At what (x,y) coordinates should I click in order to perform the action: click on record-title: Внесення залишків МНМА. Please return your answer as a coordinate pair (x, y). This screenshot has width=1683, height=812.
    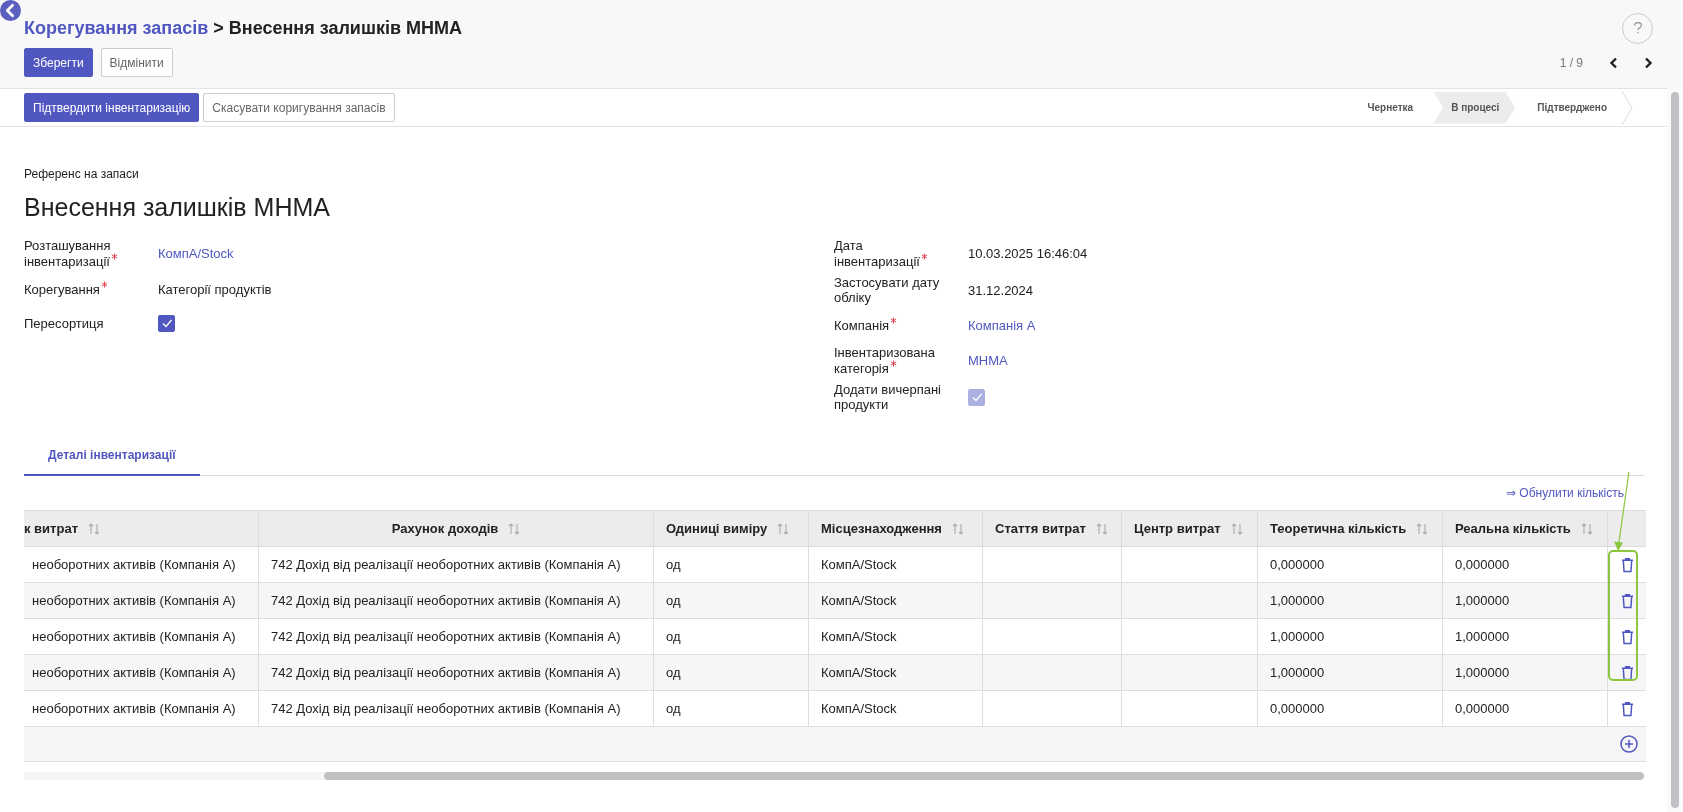
    Looking at the image, I should click on (177, 207).